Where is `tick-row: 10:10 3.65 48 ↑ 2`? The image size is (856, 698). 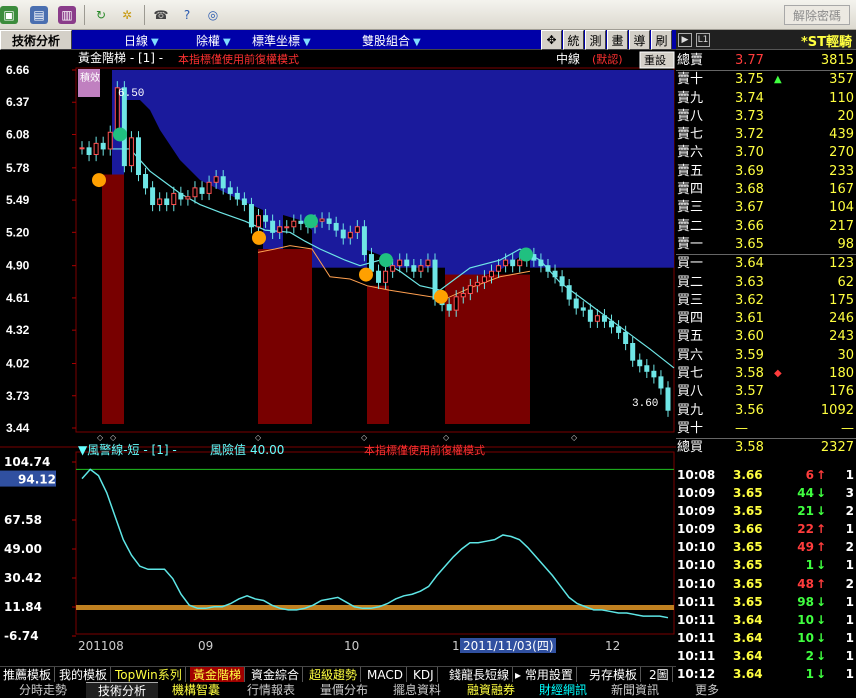
tick-row: 10:10 3.65 48 ↑ 2 is located at coordinates (766, 584).